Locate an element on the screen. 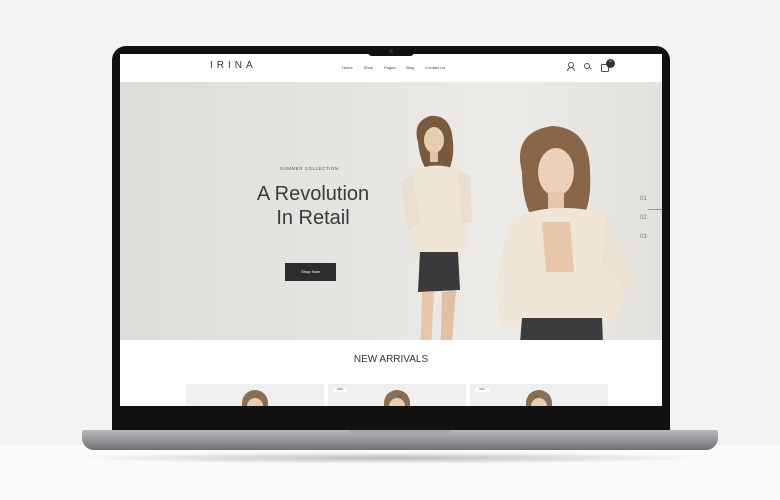  slide-pagination: 01 02 03 is located at coordinates (643, 224).